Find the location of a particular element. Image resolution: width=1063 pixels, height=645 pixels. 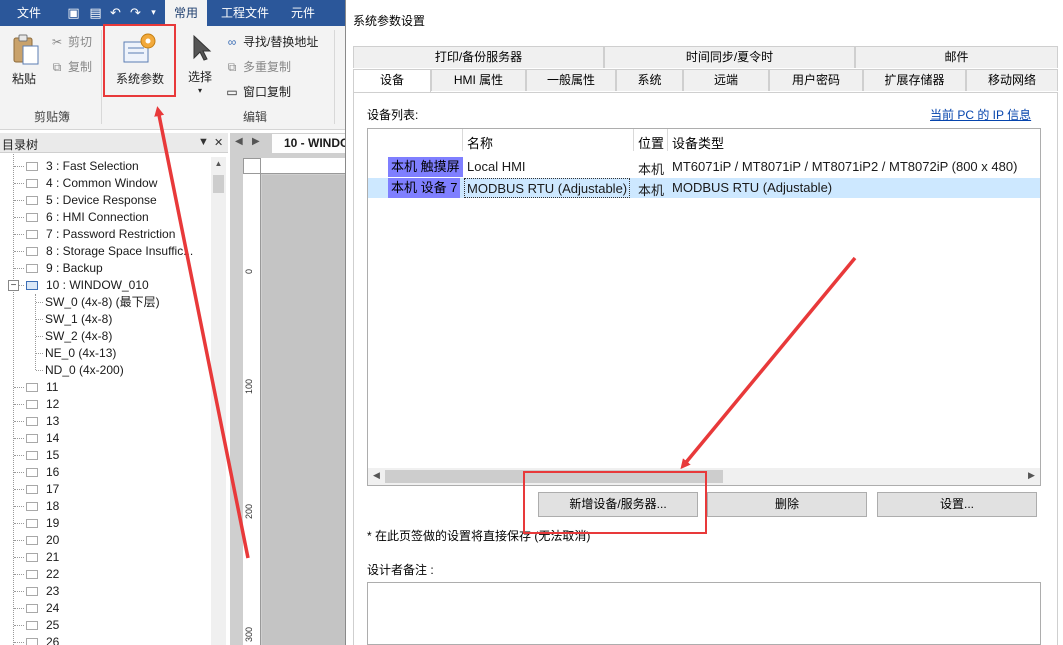

delete-button: 删除 is located at coordinates (787, 504).